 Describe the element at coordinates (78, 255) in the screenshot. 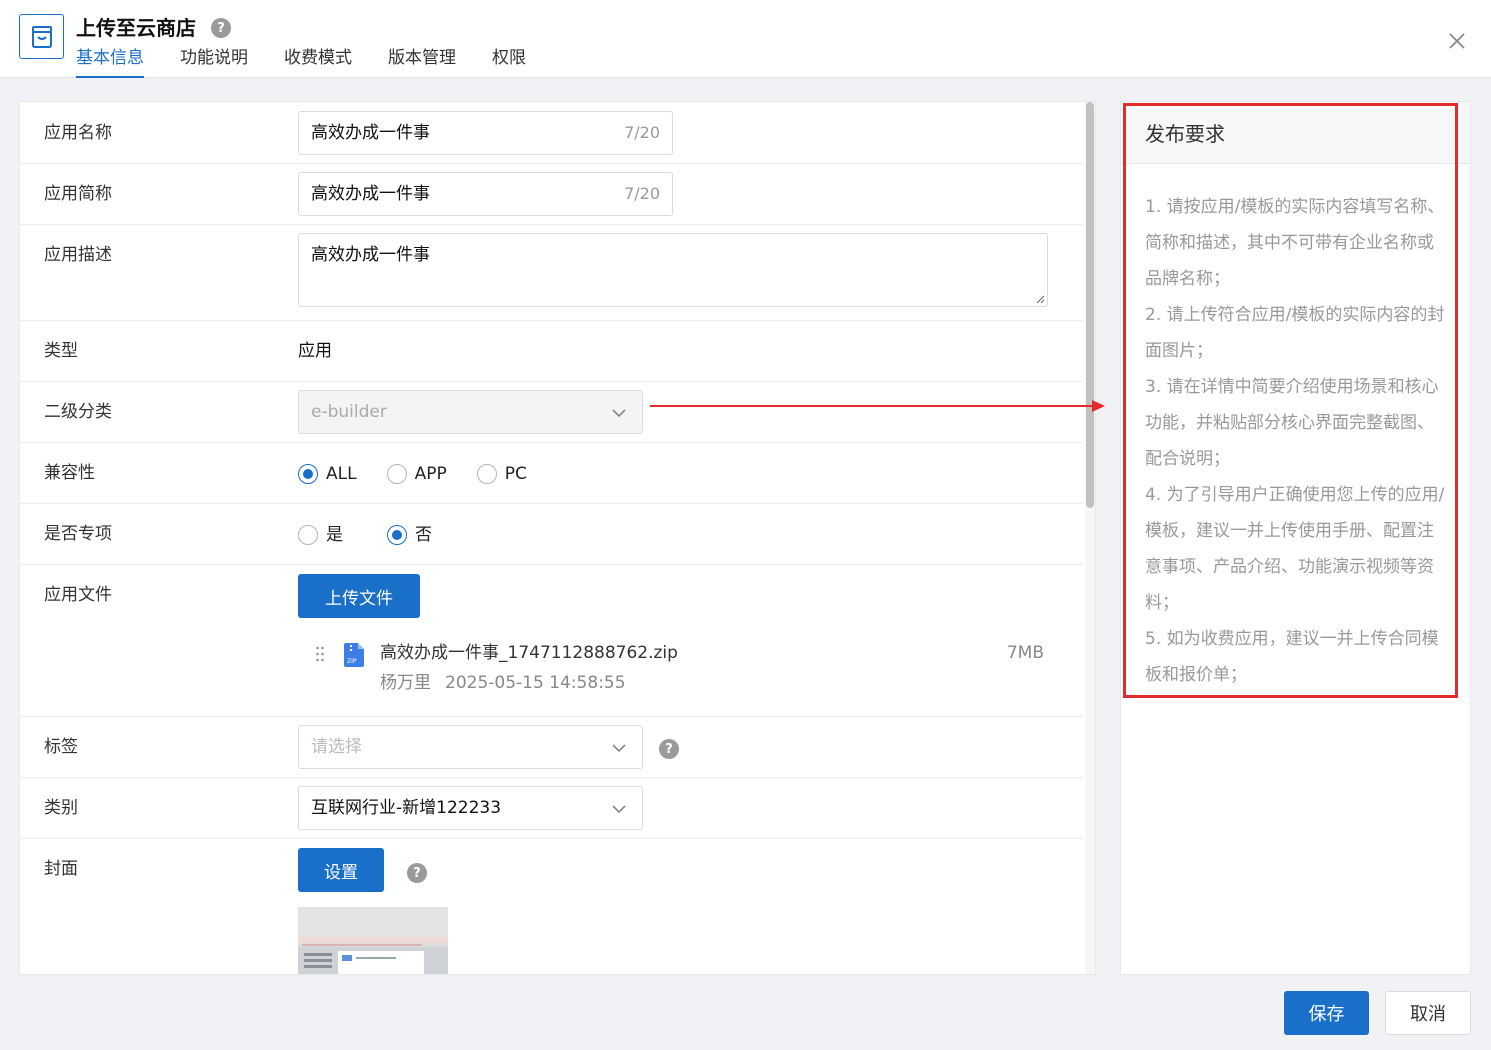

I see `app-description-label: 应用描述` at that location.